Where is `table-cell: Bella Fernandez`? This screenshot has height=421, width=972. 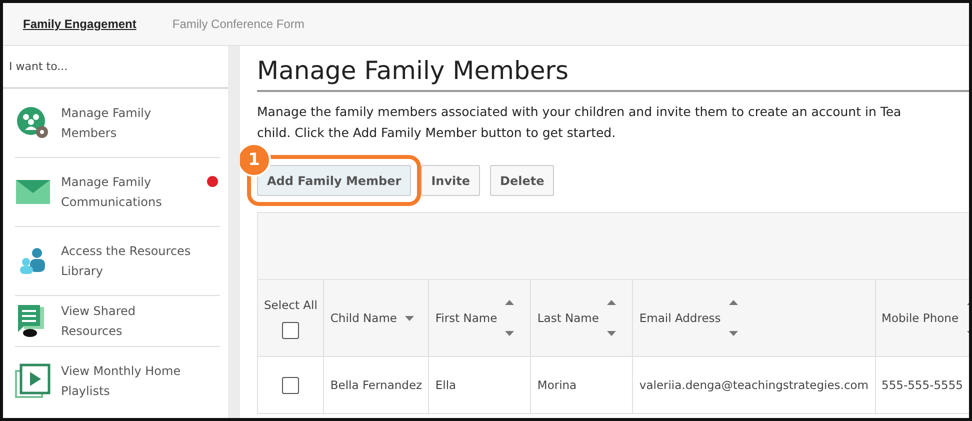
table-cell: Bella Fernandez is located at coordinates (376, 385).